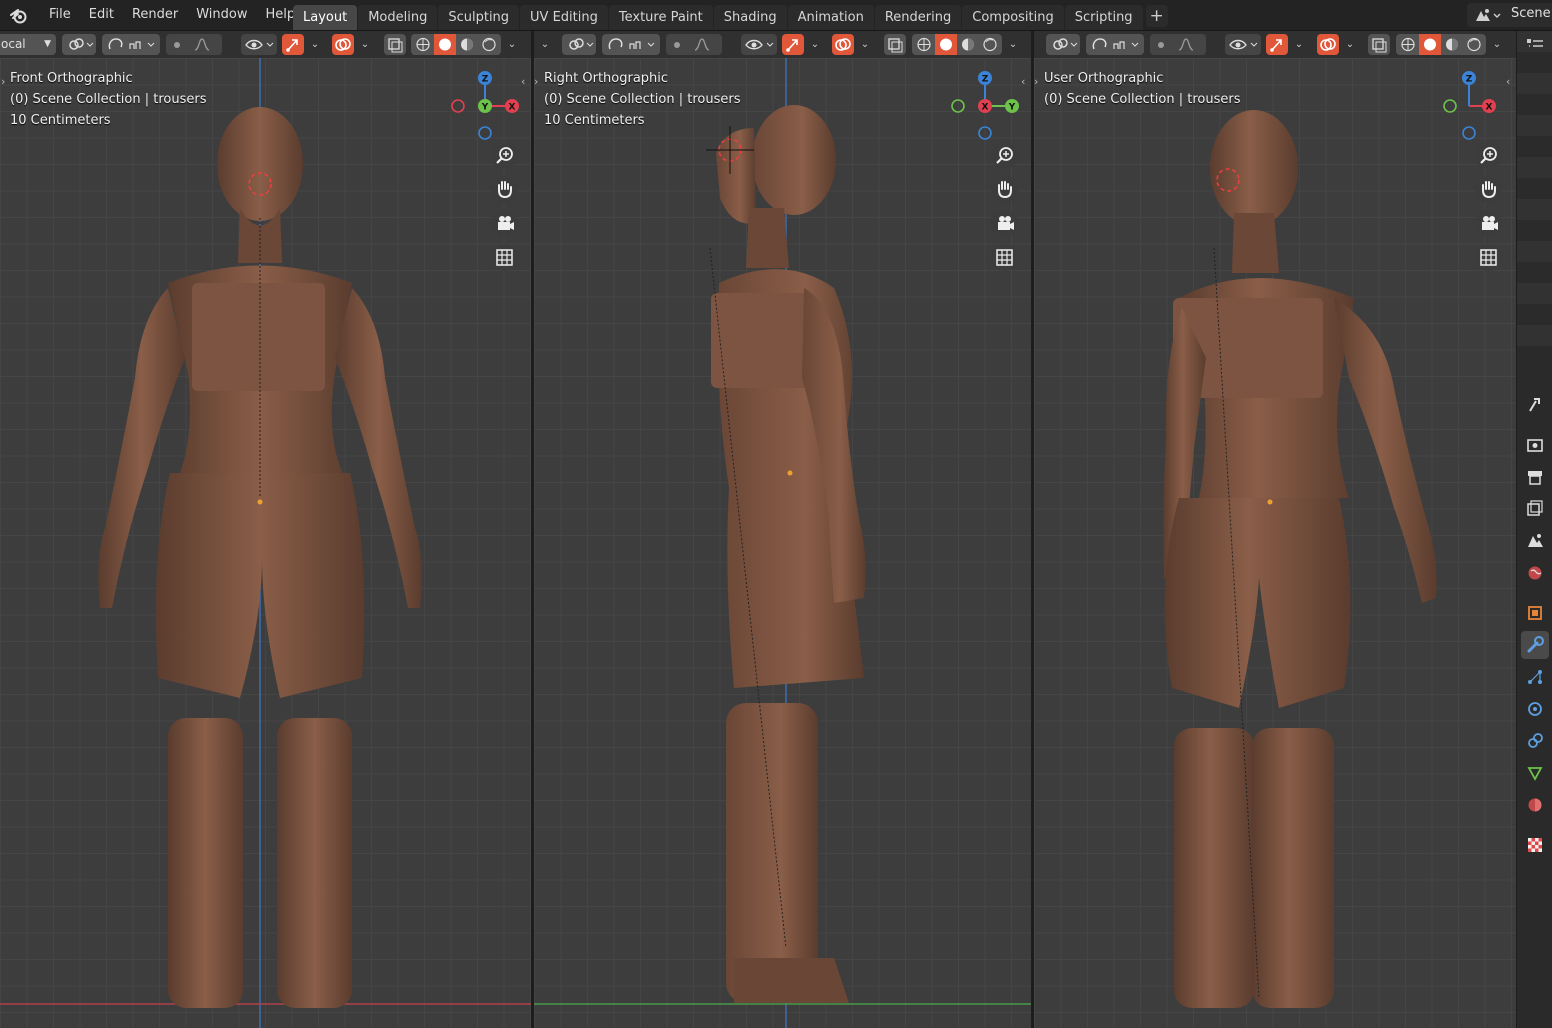  Describe the element at coordinates (221, 15) in the screenshot. I see `menu-window: Window` at that location.